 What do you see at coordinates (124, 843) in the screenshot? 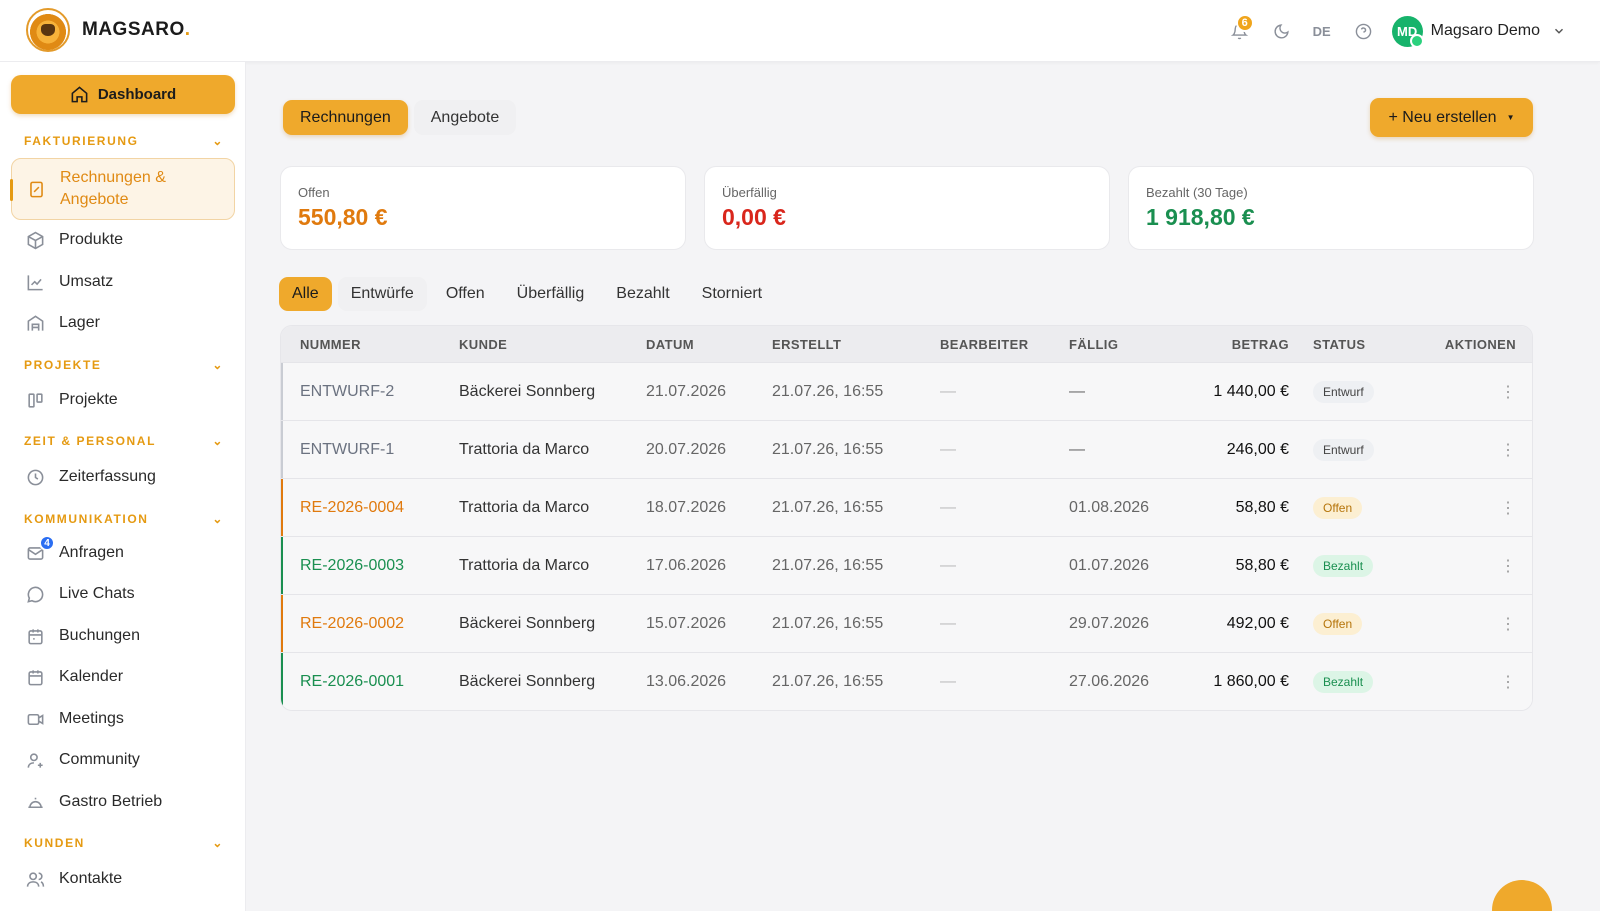
I see `section-kunden: KUNDEN ⌄` at bounding box center [124, 843].